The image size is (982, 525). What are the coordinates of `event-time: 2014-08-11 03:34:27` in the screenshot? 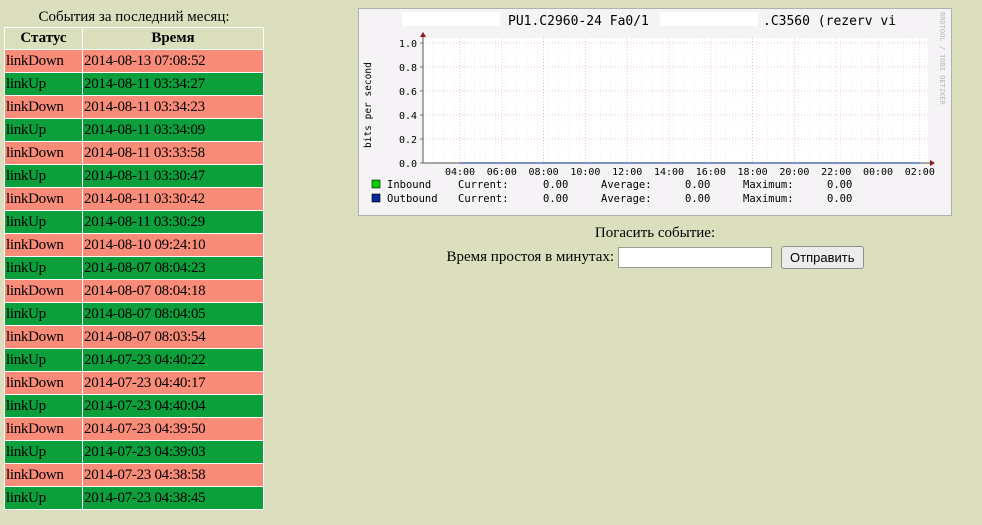 It's located at (173, 84).